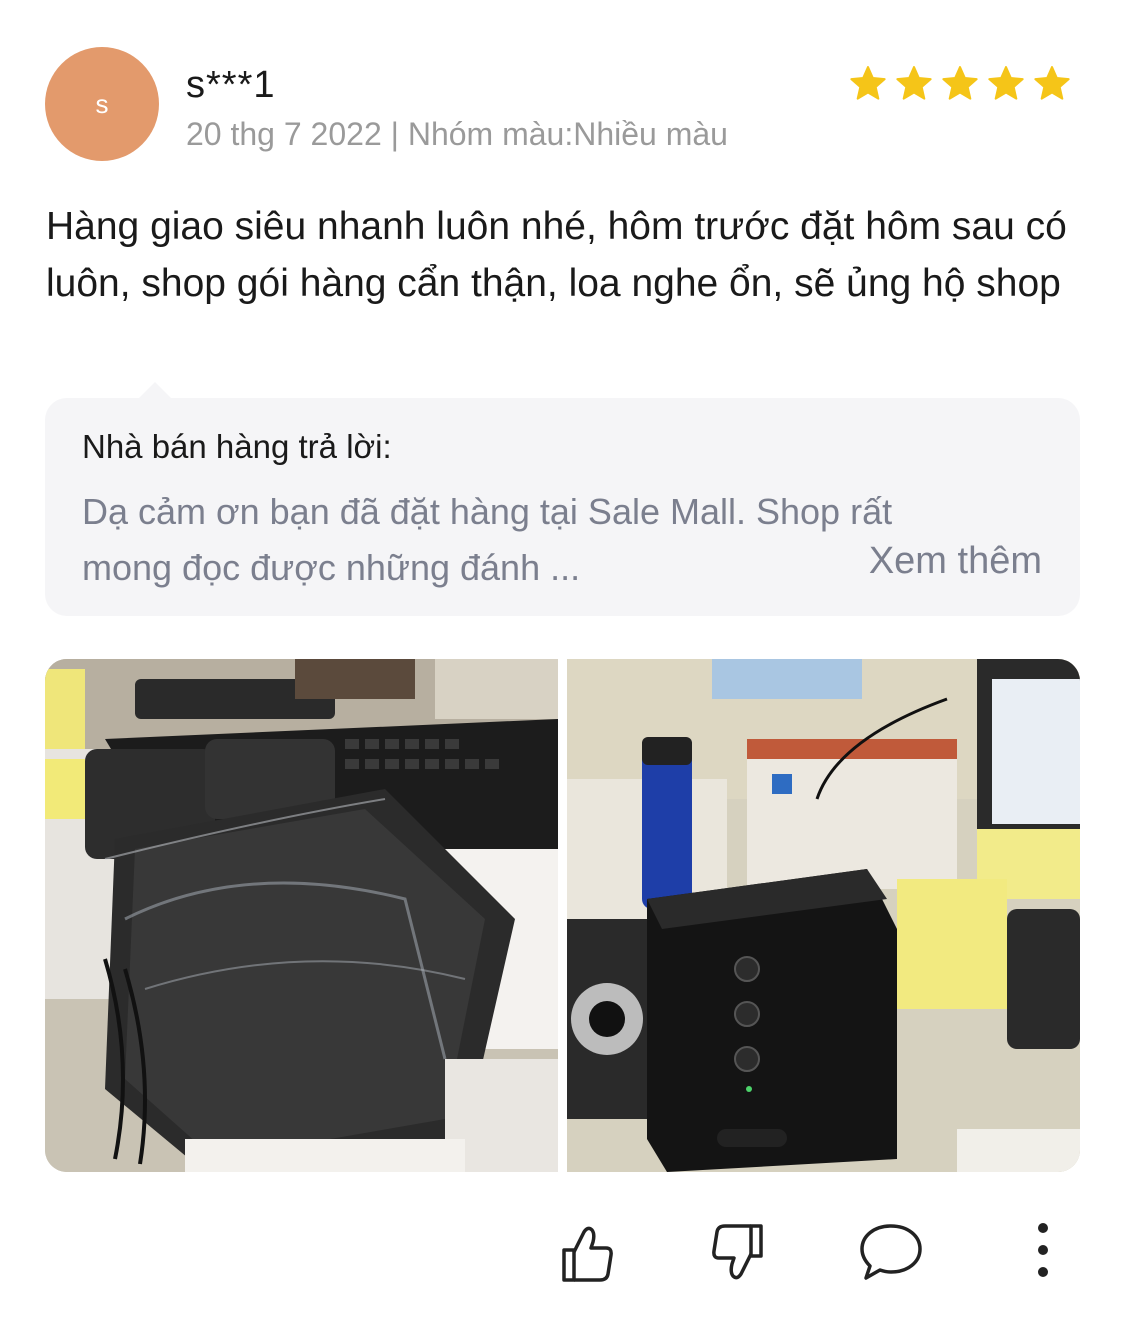  I want to click on star-rating, so click(960, 84).